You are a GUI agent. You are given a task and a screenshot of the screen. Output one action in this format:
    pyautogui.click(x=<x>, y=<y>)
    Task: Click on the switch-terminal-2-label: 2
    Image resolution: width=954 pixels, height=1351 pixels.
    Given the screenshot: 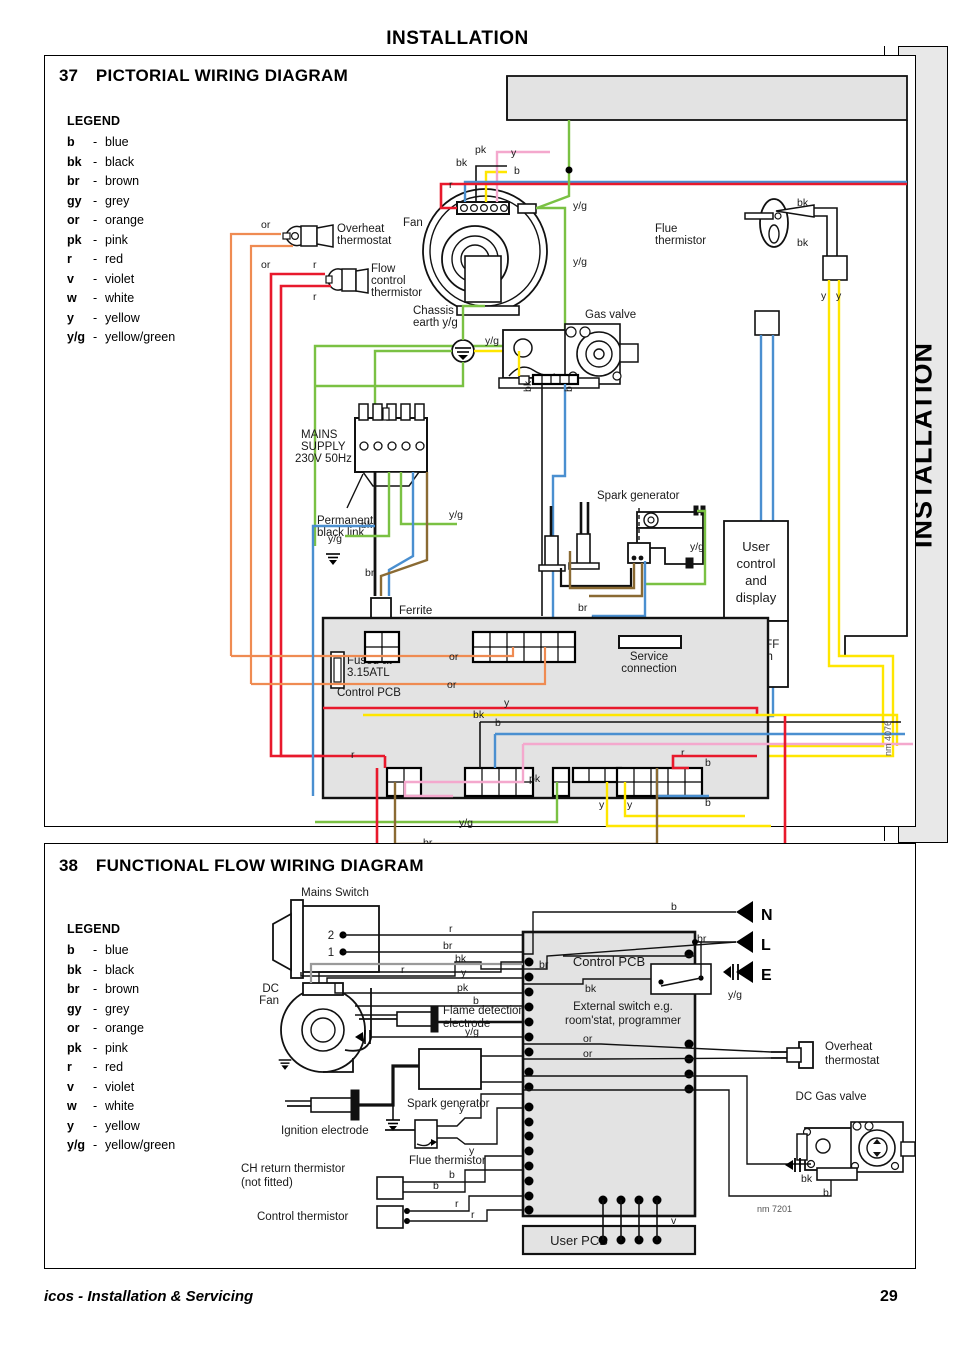 What is the action you would take?
    pyautogui.click(x=331, y=936)
    